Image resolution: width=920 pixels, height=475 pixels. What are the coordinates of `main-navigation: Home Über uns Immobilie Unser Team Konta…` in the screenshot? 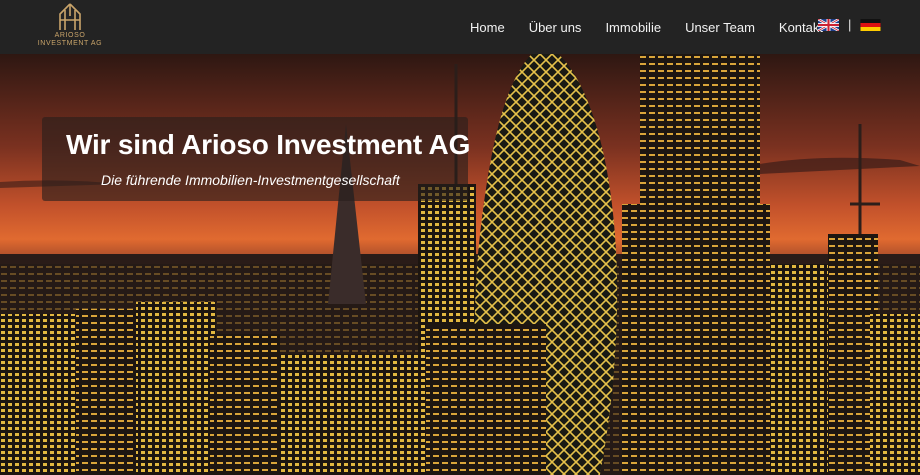 It's located at (658, 27).